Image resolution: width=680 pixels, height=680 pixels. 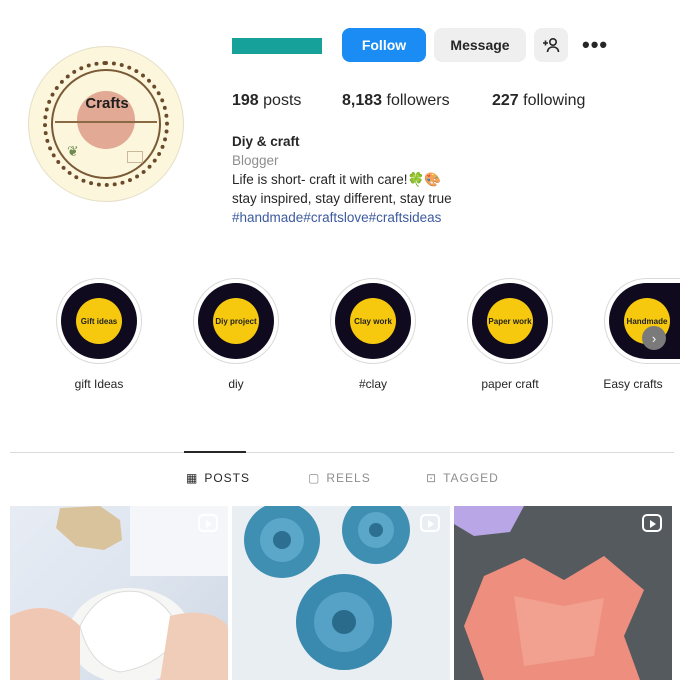 What do you see at coordinates (314, 478) in the screenshot?
I see `reels-icon: ▢` at bounding box center [314, 478].